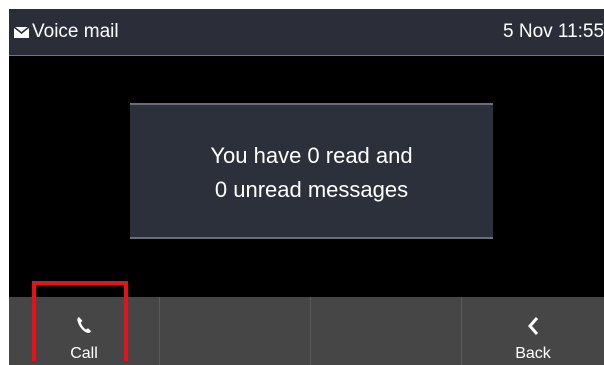  Describe the element at coordinates (21, 32) in the screenshot. I see `envelope-icon` at that location.